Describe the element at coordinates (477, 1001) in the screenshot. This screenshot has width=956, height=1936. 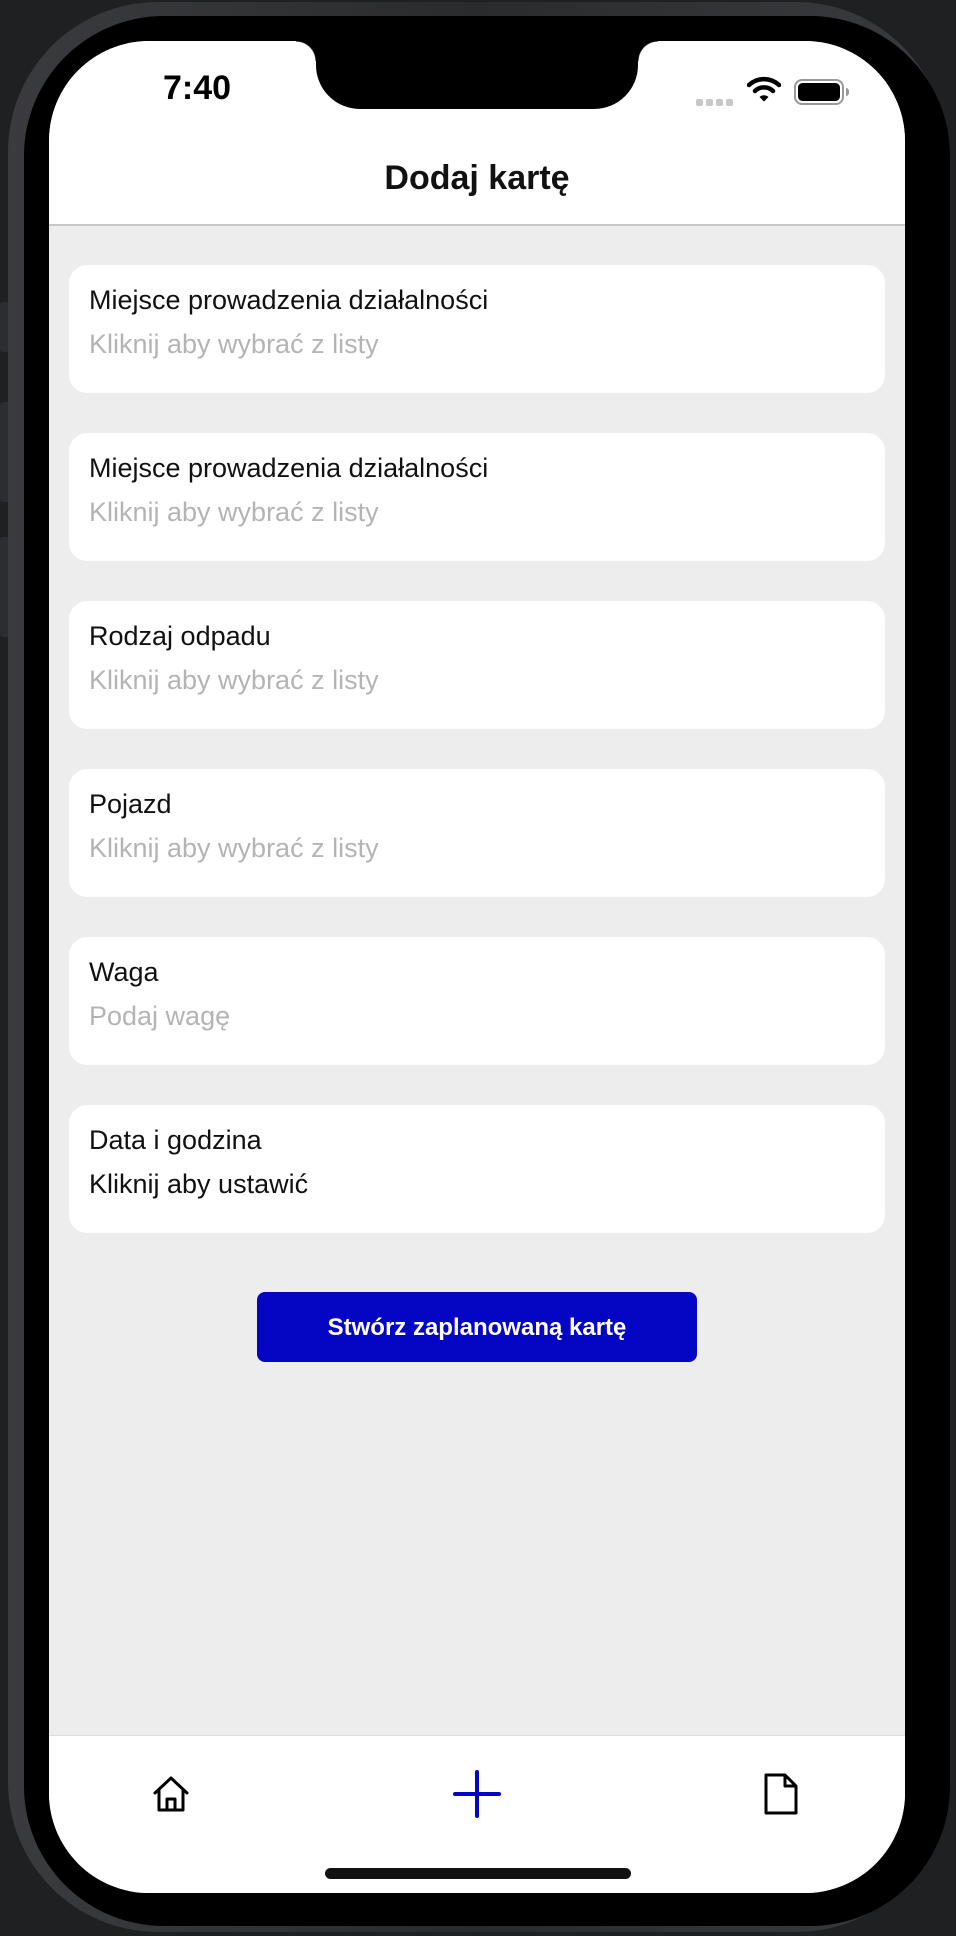
I see `weight-field: Waga Podaj wagę` at that location.